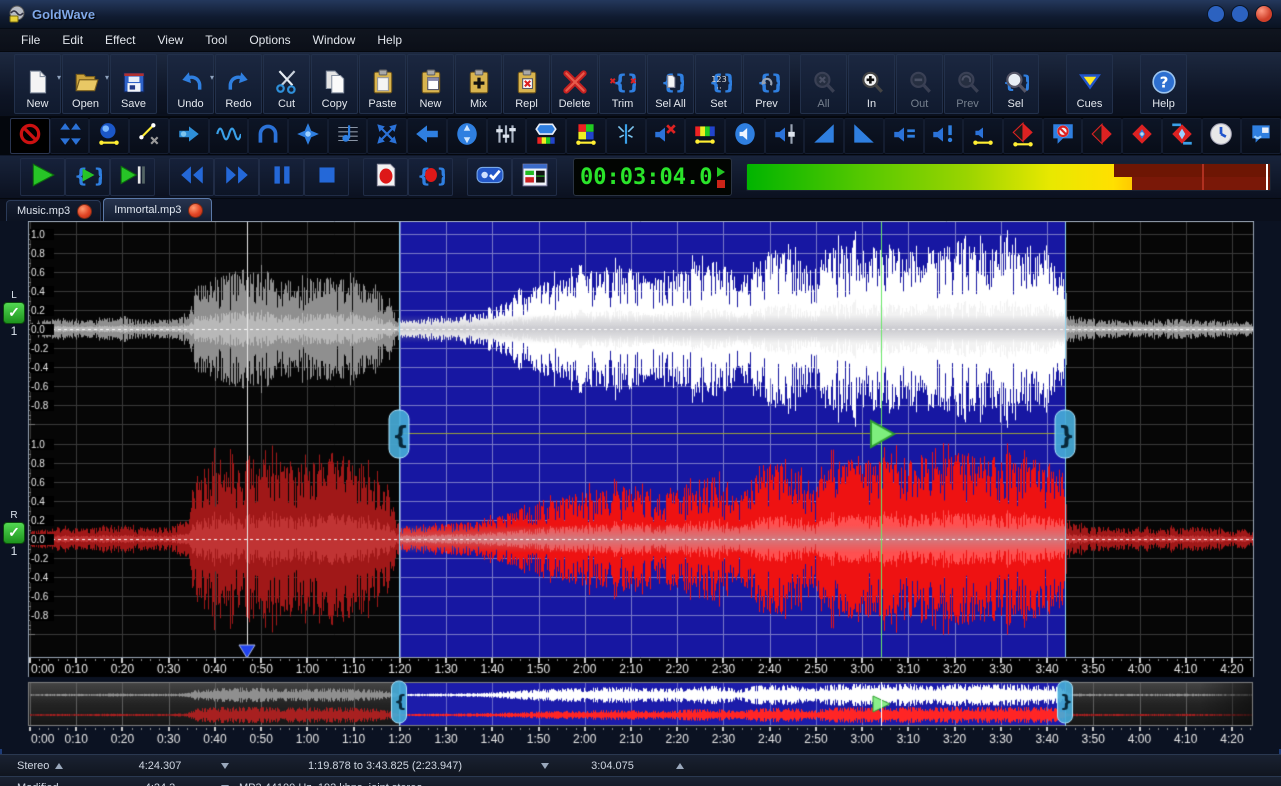 The height and width of the screenshot is (786, 1281). Describe the element at coordinates (1062, 136) in the screenshot. I see `noise-reduction-effect-button` at that location.